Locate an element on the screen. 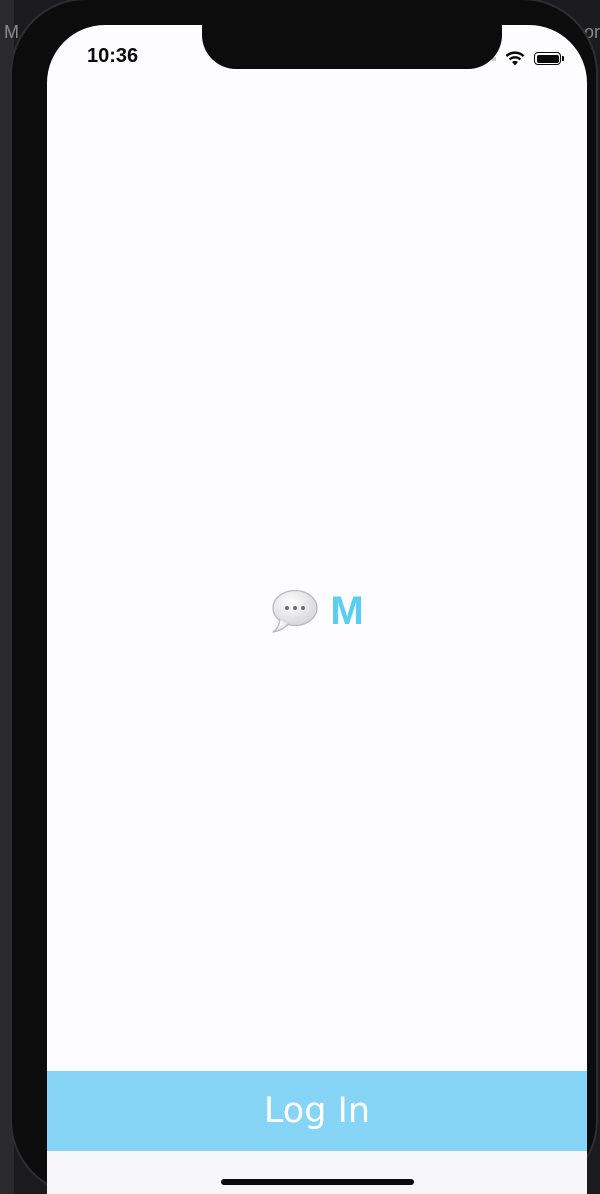  login-button: Log In is located at coordinates (317, 1111).